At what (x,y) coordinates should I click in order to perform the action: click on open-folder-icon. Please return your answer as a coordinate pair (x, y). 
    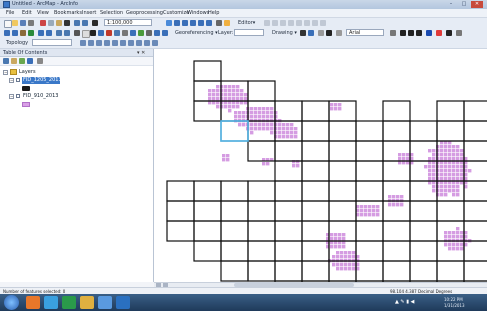
    Looking at the image, I should click on (15, 23).